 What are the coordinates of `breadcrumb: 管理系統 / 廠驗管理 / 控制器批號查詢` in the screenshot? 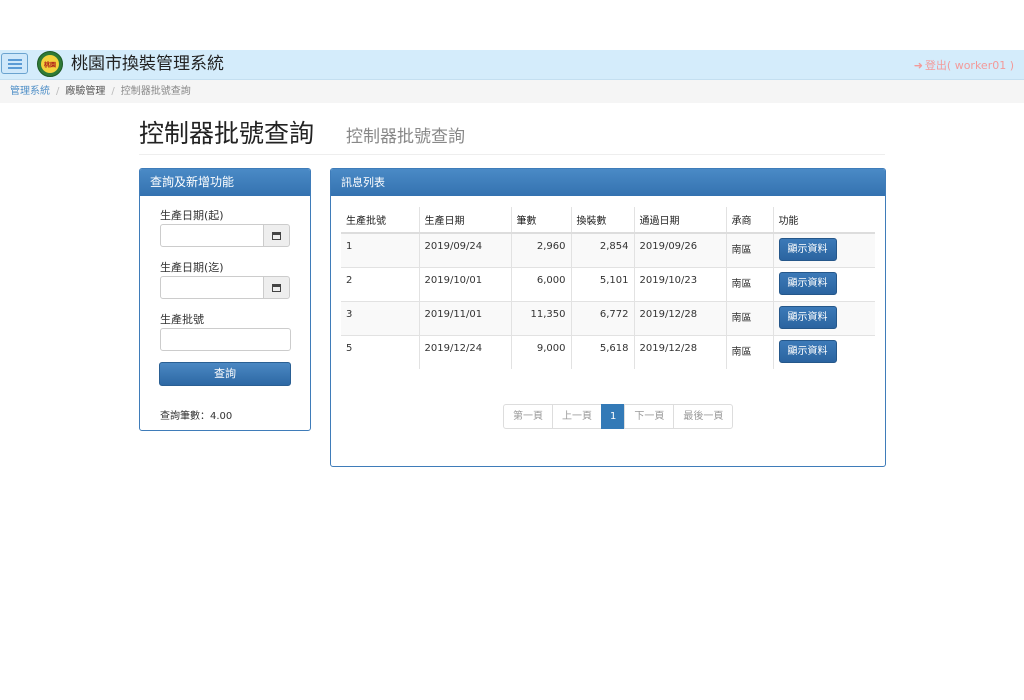 It's located at (512, 91).